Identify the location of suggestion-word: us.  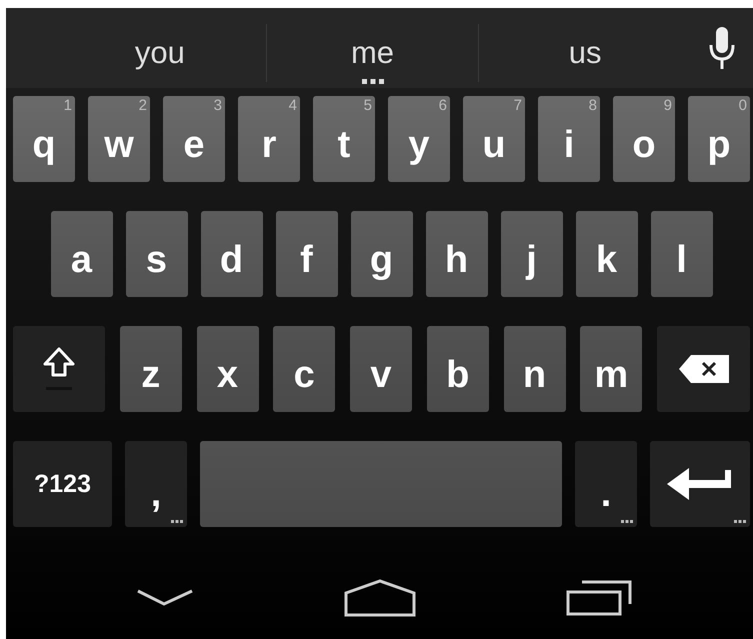
(585, 53).